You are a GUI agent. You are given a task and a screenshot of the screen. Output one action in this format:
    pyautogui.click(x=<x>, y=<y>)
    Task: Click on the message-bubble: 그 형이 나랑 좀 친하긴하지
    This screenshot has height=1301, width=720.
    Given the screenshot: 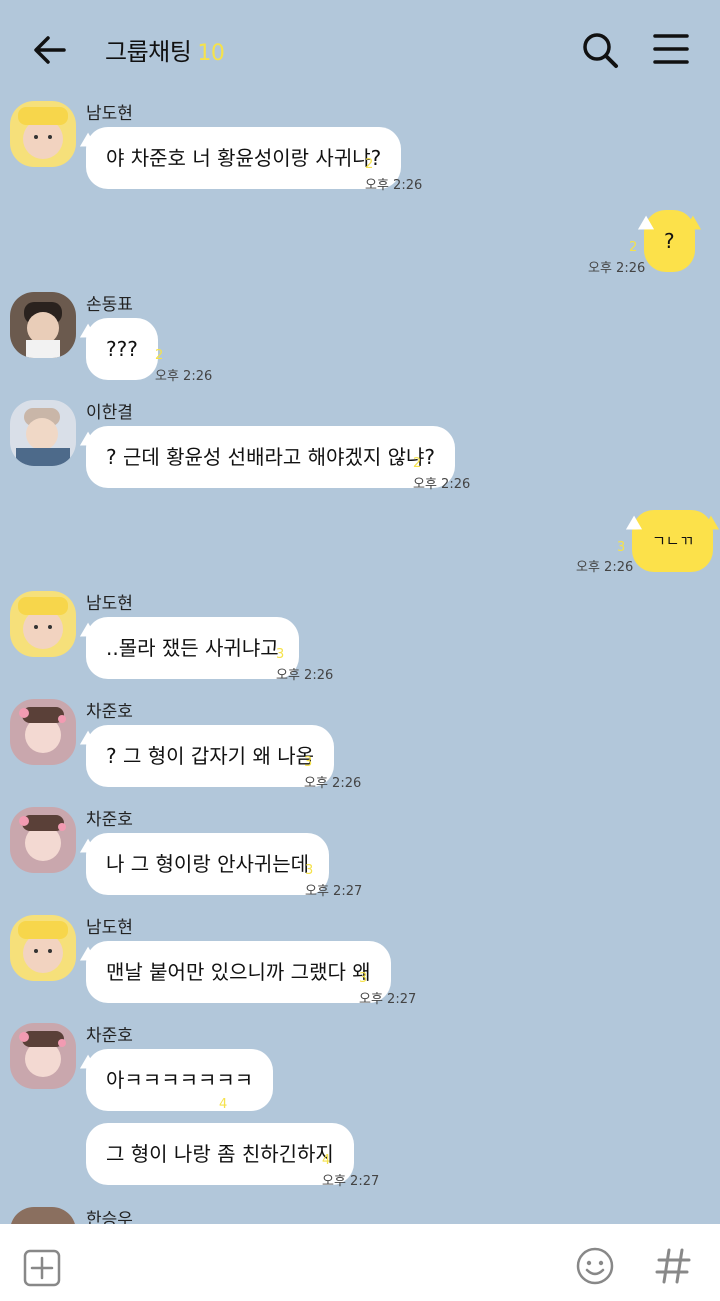 What is the action you would take?
    pyautogui.click(x=220, y=1154)
    